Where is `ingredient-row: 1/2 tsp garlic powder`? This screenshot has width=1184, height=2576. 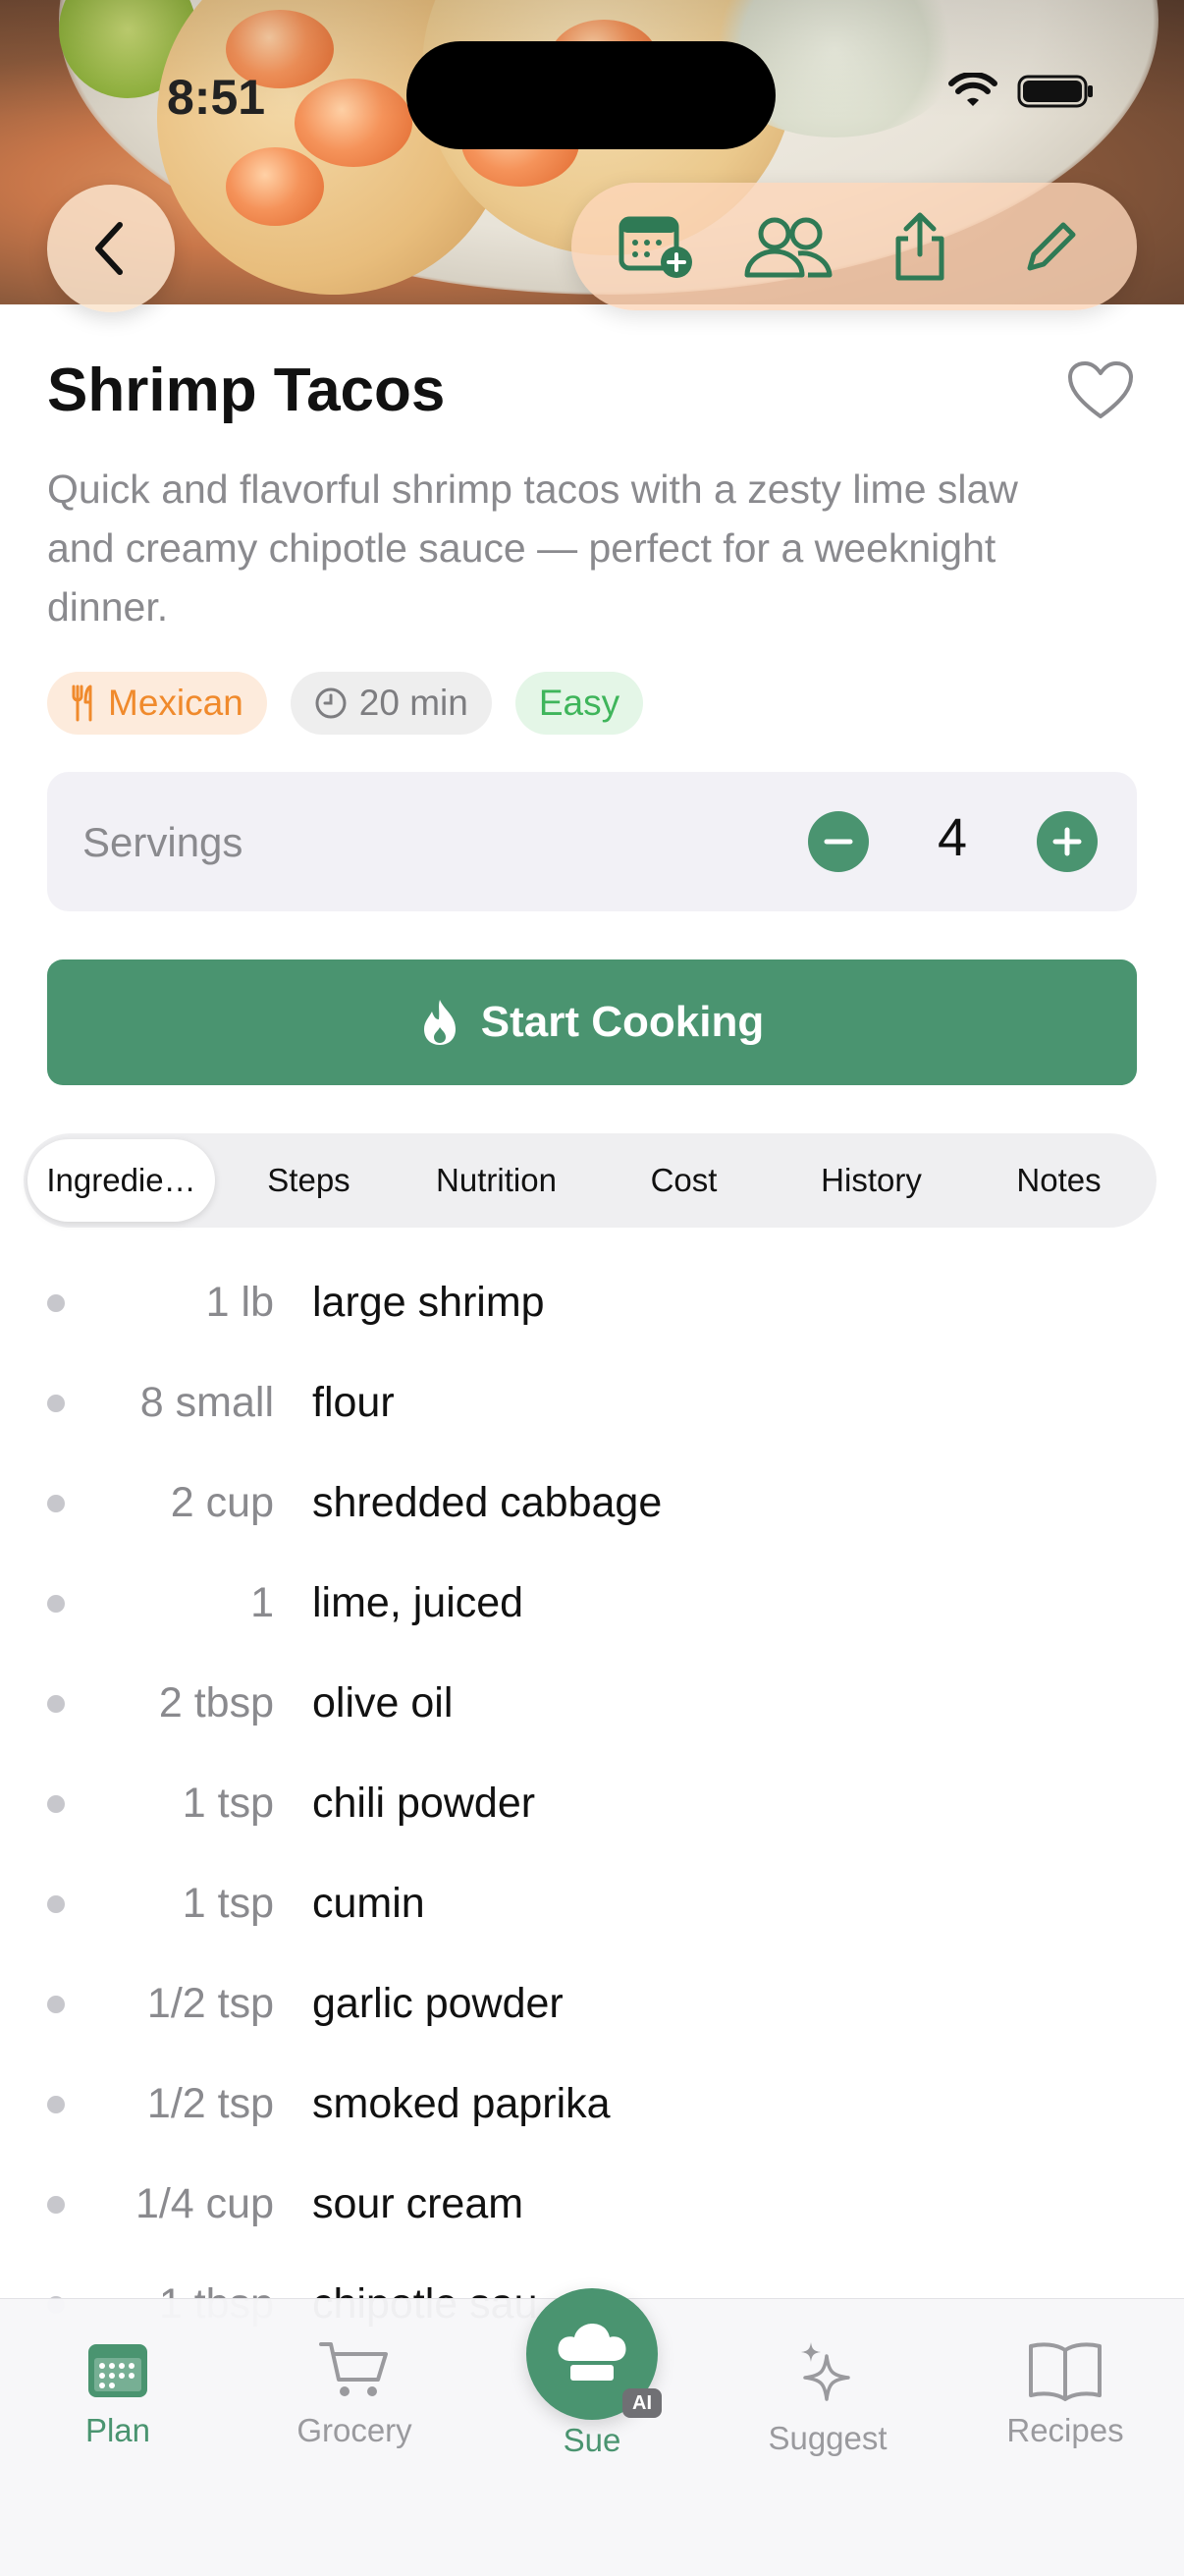
ingredient-row: 1/2 tsp garlic powder is located at coordinates (592, 2005).